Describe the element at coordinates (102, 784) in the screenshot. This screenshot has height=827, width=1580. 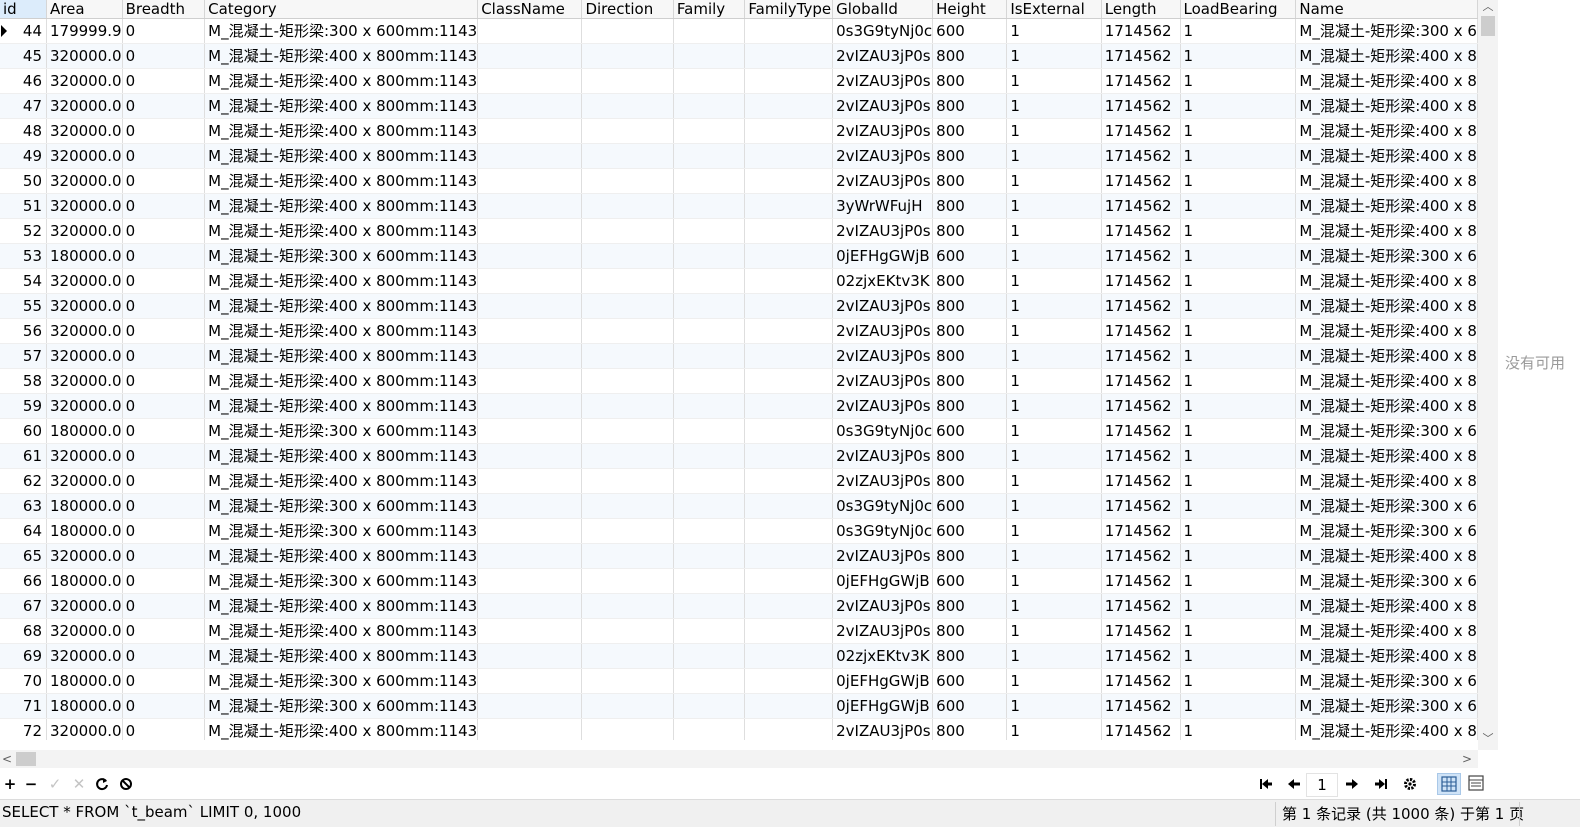
I see `refresh-icon` at that location.